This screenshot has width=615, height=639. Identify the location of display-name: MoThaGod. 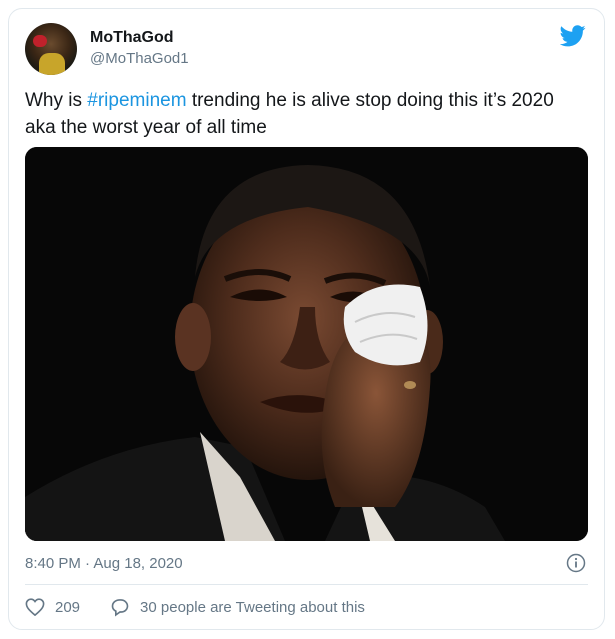
(132, 38).